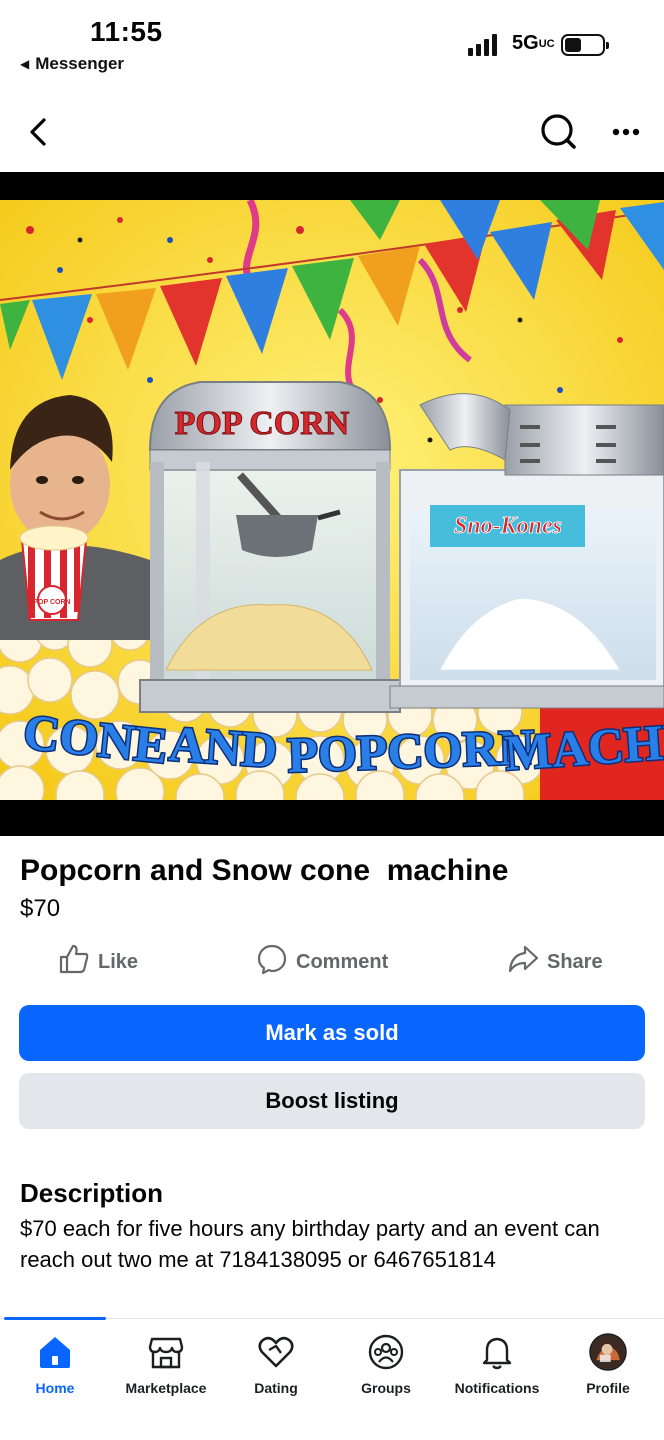  What do you see at coordinates (608, 1388) in the screenshot?
I see `tab-profile-label: Profile` at bounding box center [608, 1388].